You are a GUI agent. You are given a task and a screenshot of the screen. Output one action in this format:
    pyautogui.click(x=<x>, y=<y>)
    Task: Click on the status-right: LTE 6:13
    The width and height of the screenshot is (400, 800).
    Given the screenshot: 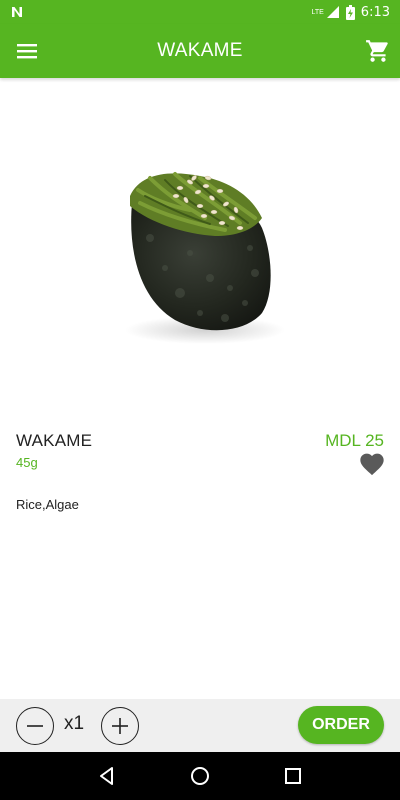 What is the action you would take?
    pyautogui.click(x=350, y=12)
    